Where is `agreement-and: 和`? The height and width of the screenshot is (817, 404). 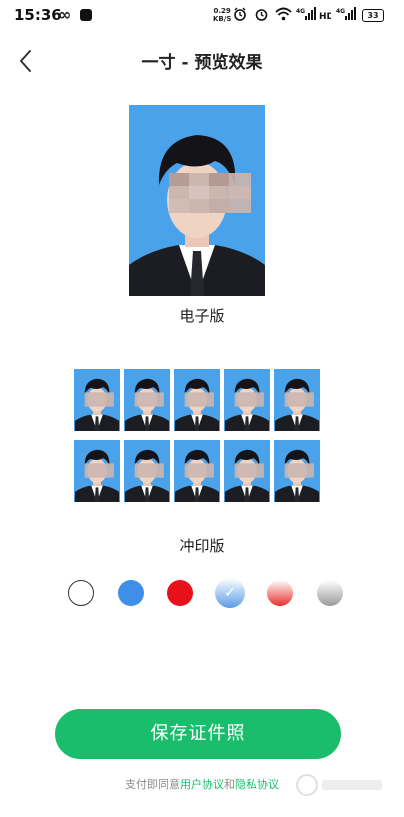 agreement-and: 和 is located at coordinates (229, 784).